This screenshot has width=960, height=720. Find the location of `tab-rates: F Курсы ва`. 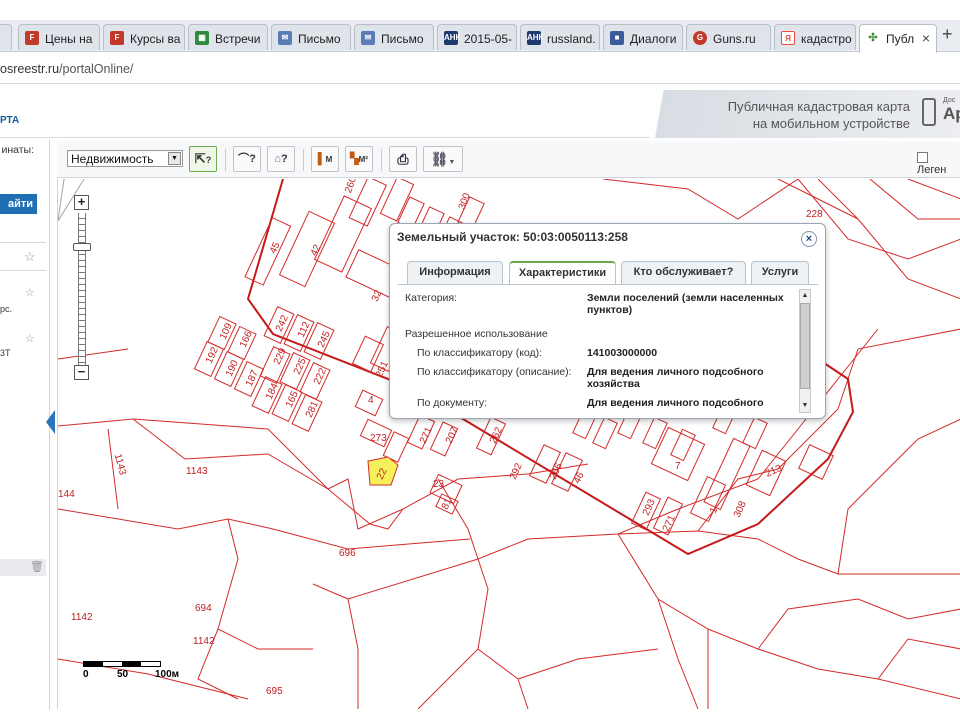

tab-rates: F Курсы ва is located at coordinates (144, 37).